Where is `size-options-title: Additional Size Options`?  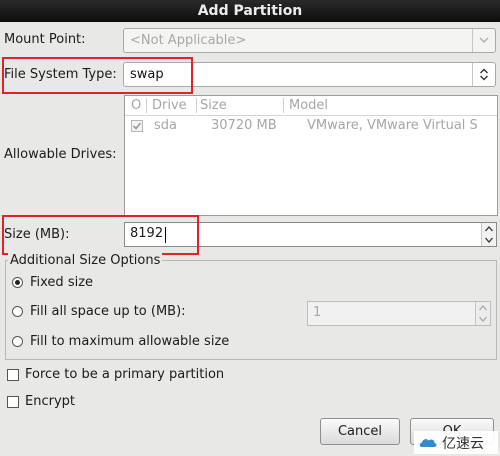 size-options-title: Additional Size Options is located at coordinates (85, 261).